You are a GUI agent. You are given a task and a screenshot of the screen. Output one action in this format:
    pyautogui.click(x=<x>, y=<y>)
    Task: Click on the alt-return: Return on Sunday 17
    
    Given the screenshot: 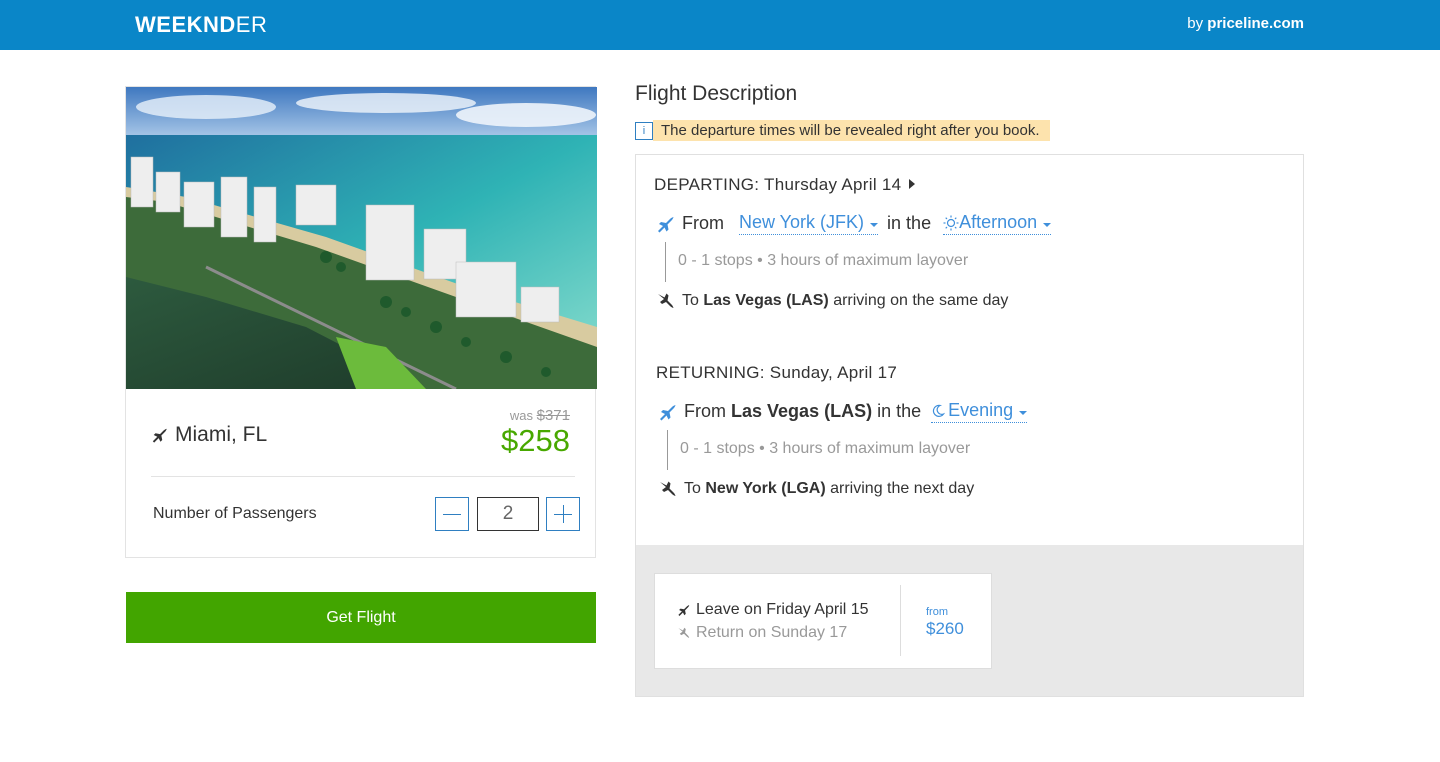 What is the action you would take?
    pyautogui.click(x=762, y=633)
    